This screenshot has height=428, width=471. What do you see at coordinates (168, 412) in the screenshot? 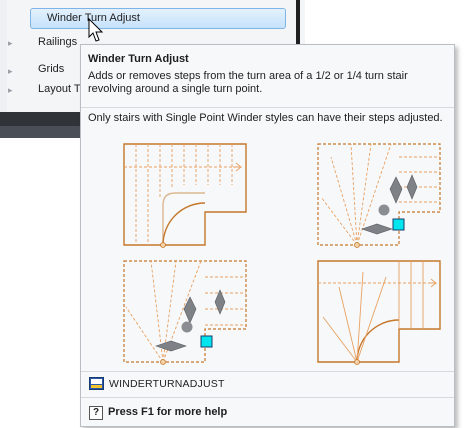
I see `help-hint: Press F1 for more help` at bounding box center [168, 412].